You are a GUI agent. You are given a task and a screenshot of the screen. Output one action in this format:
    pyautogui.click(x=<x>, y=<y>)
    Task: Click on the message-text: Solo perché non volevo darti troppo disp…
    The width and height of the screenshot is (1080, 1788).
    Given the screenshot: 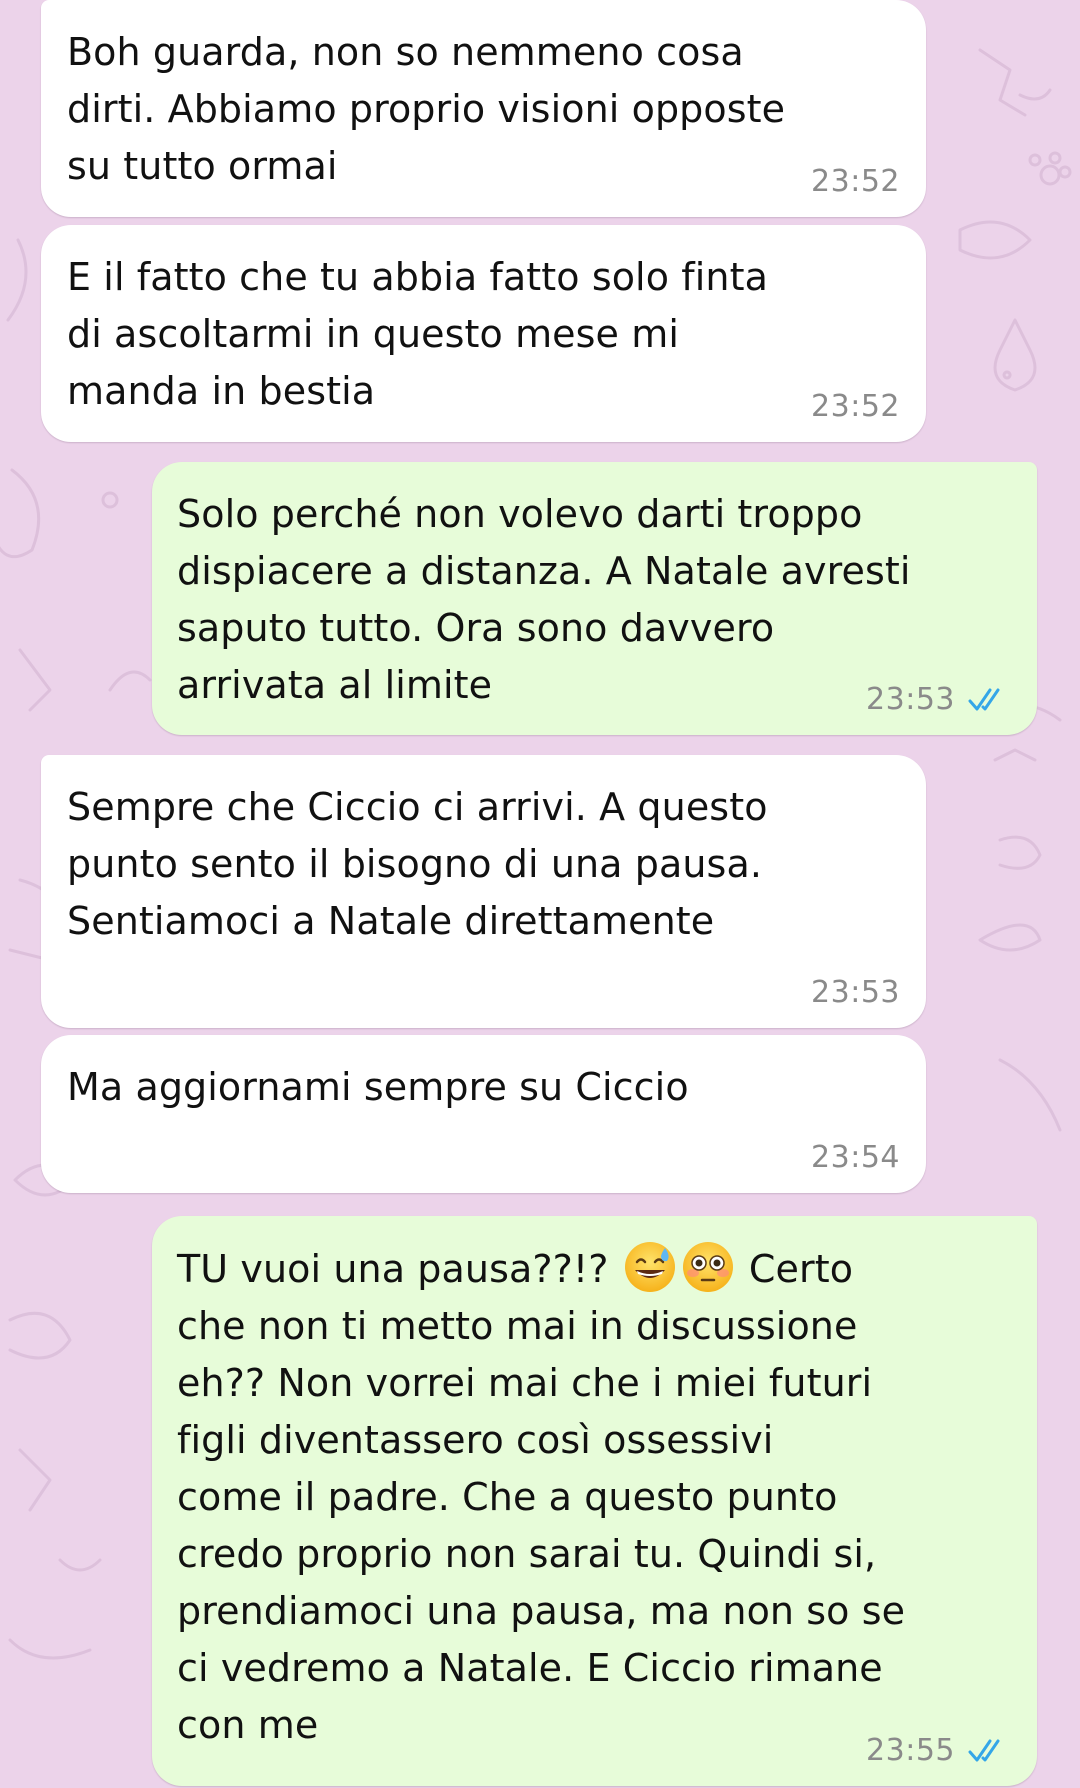 What is the action you would take?
    pyautogui.click(x=544, y=599)
    